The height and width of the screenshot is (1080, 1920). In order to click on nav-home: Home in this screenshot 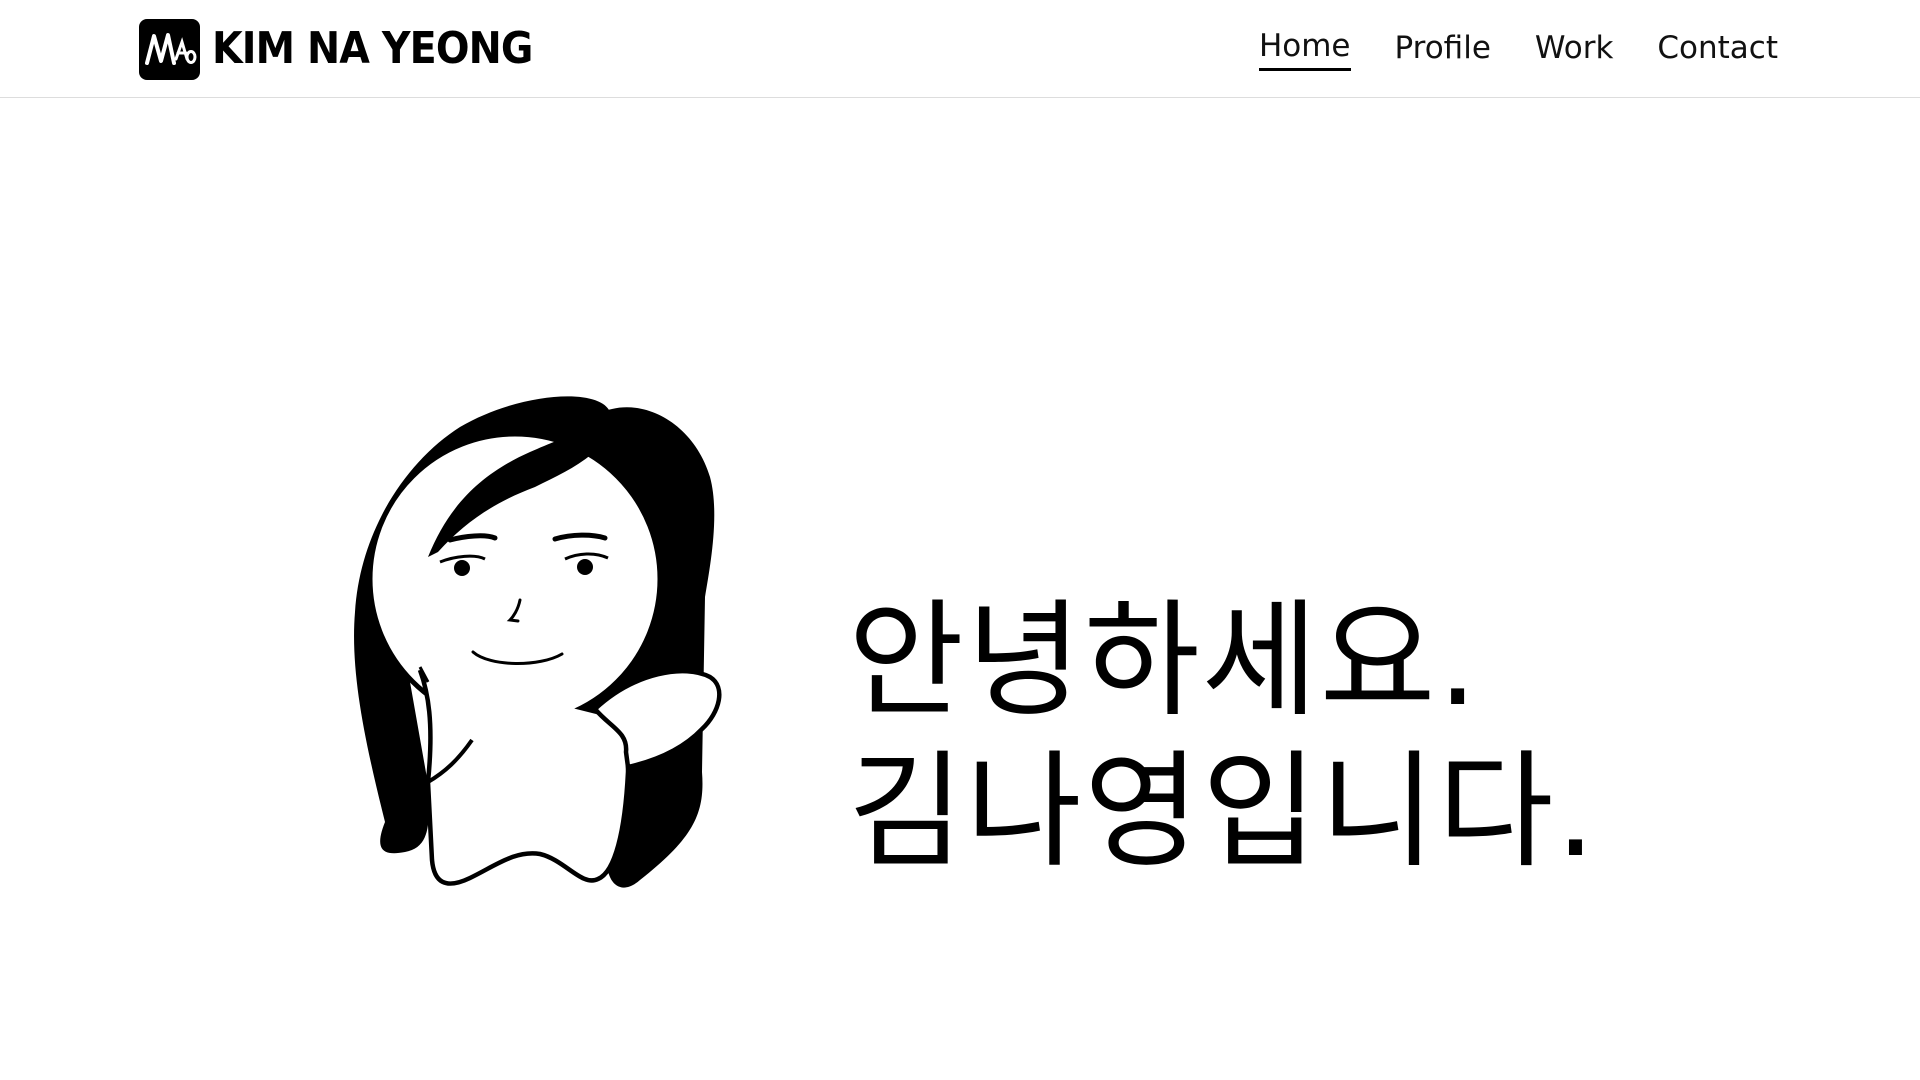, I will do `click(1304, 51)`.